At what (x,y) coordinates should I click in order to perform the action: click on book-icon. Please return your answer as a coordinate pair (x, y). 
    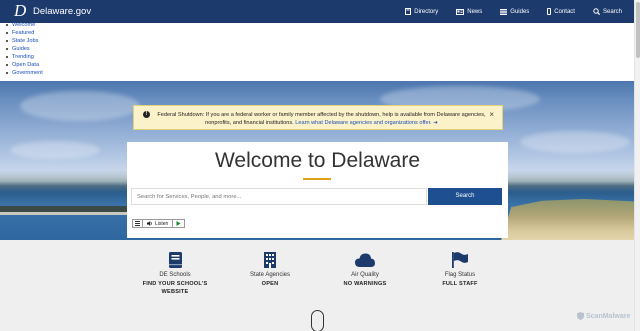
    Looking at the image, I should click on (408, 11).